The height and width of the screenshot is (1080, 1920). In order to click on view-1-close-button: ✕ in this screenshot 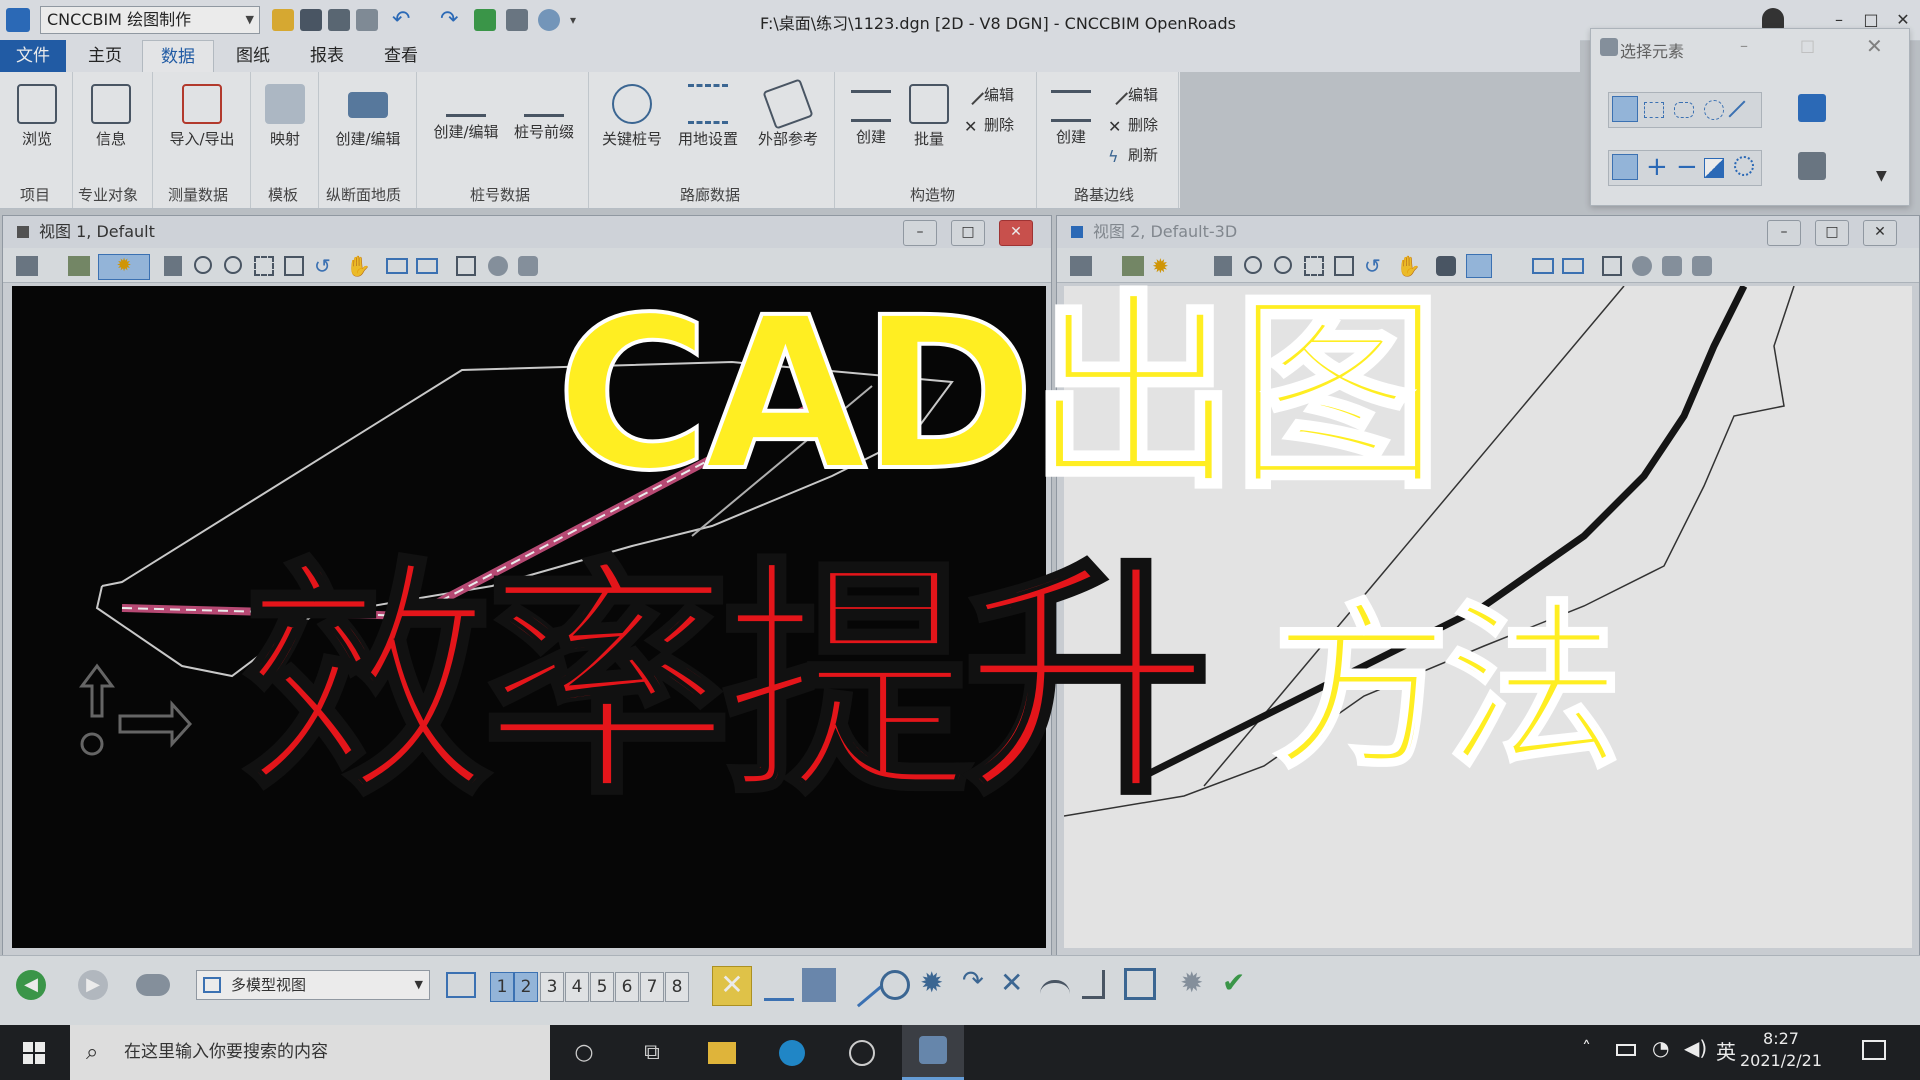, I will do `click(1016, 233)`.